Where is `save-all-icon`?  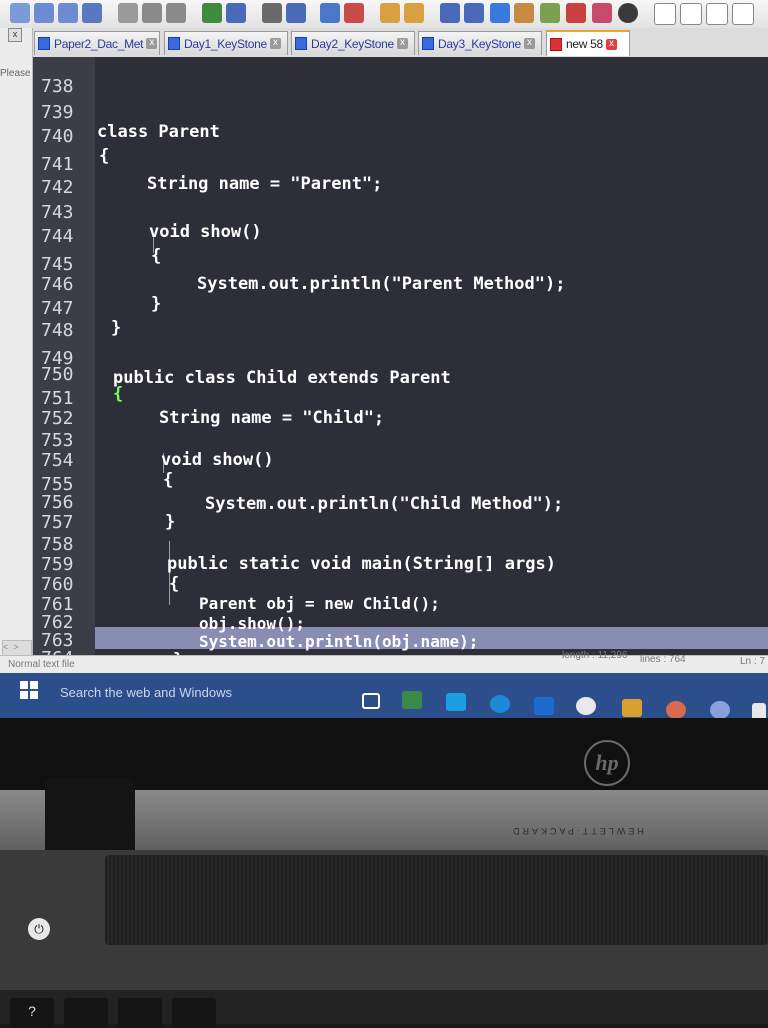
save-all-icon is located at coordinates (92, 13).